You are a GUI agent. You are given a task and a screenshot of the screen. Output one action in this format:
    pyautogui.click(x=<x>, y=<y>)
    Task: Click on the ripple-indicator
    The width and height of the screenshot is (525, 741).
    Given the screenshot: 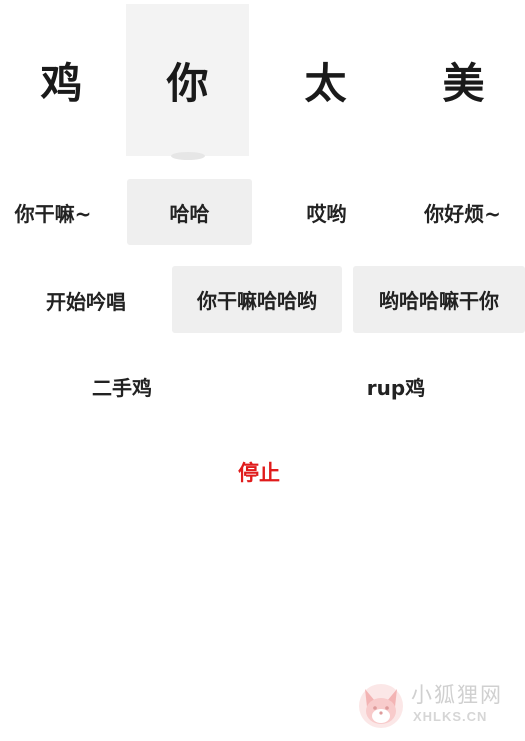 What is the action you would take?
    pyautogui.click(x=187, y=156)
    